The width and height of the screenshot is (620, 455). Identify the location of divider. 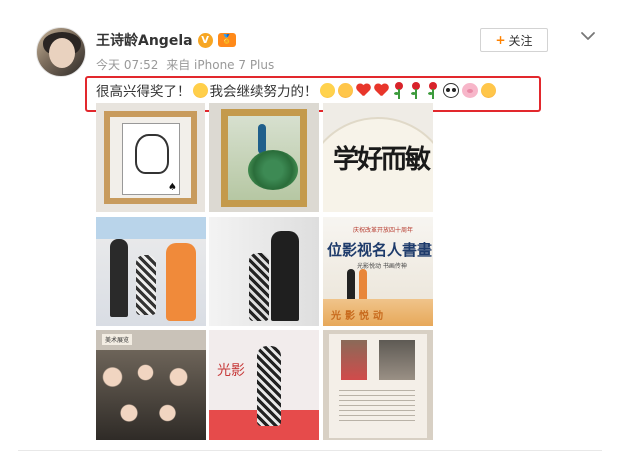
(310, 450).